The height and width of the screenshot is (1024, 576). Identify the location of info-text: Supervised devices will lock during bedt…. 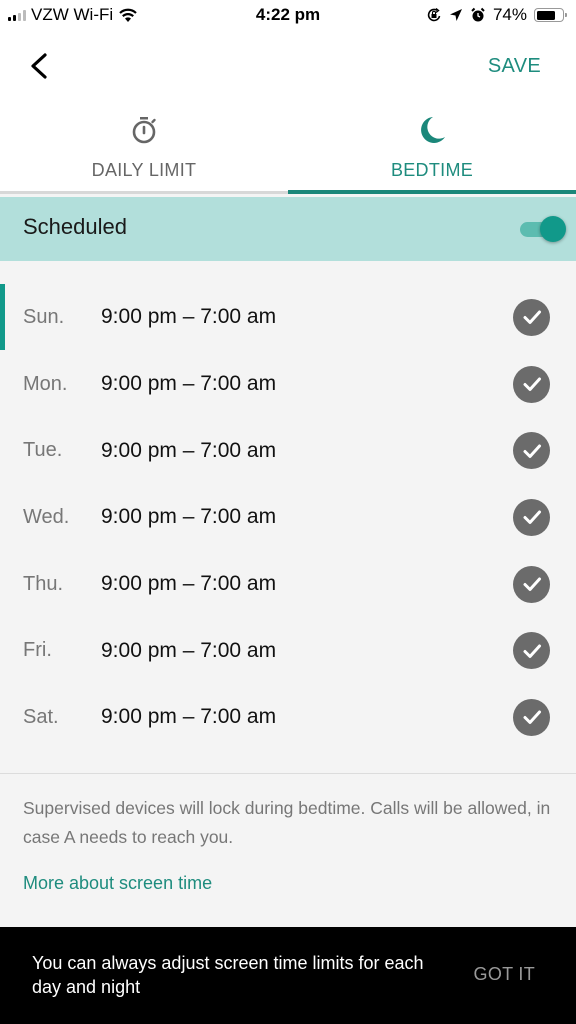
(287, 822).